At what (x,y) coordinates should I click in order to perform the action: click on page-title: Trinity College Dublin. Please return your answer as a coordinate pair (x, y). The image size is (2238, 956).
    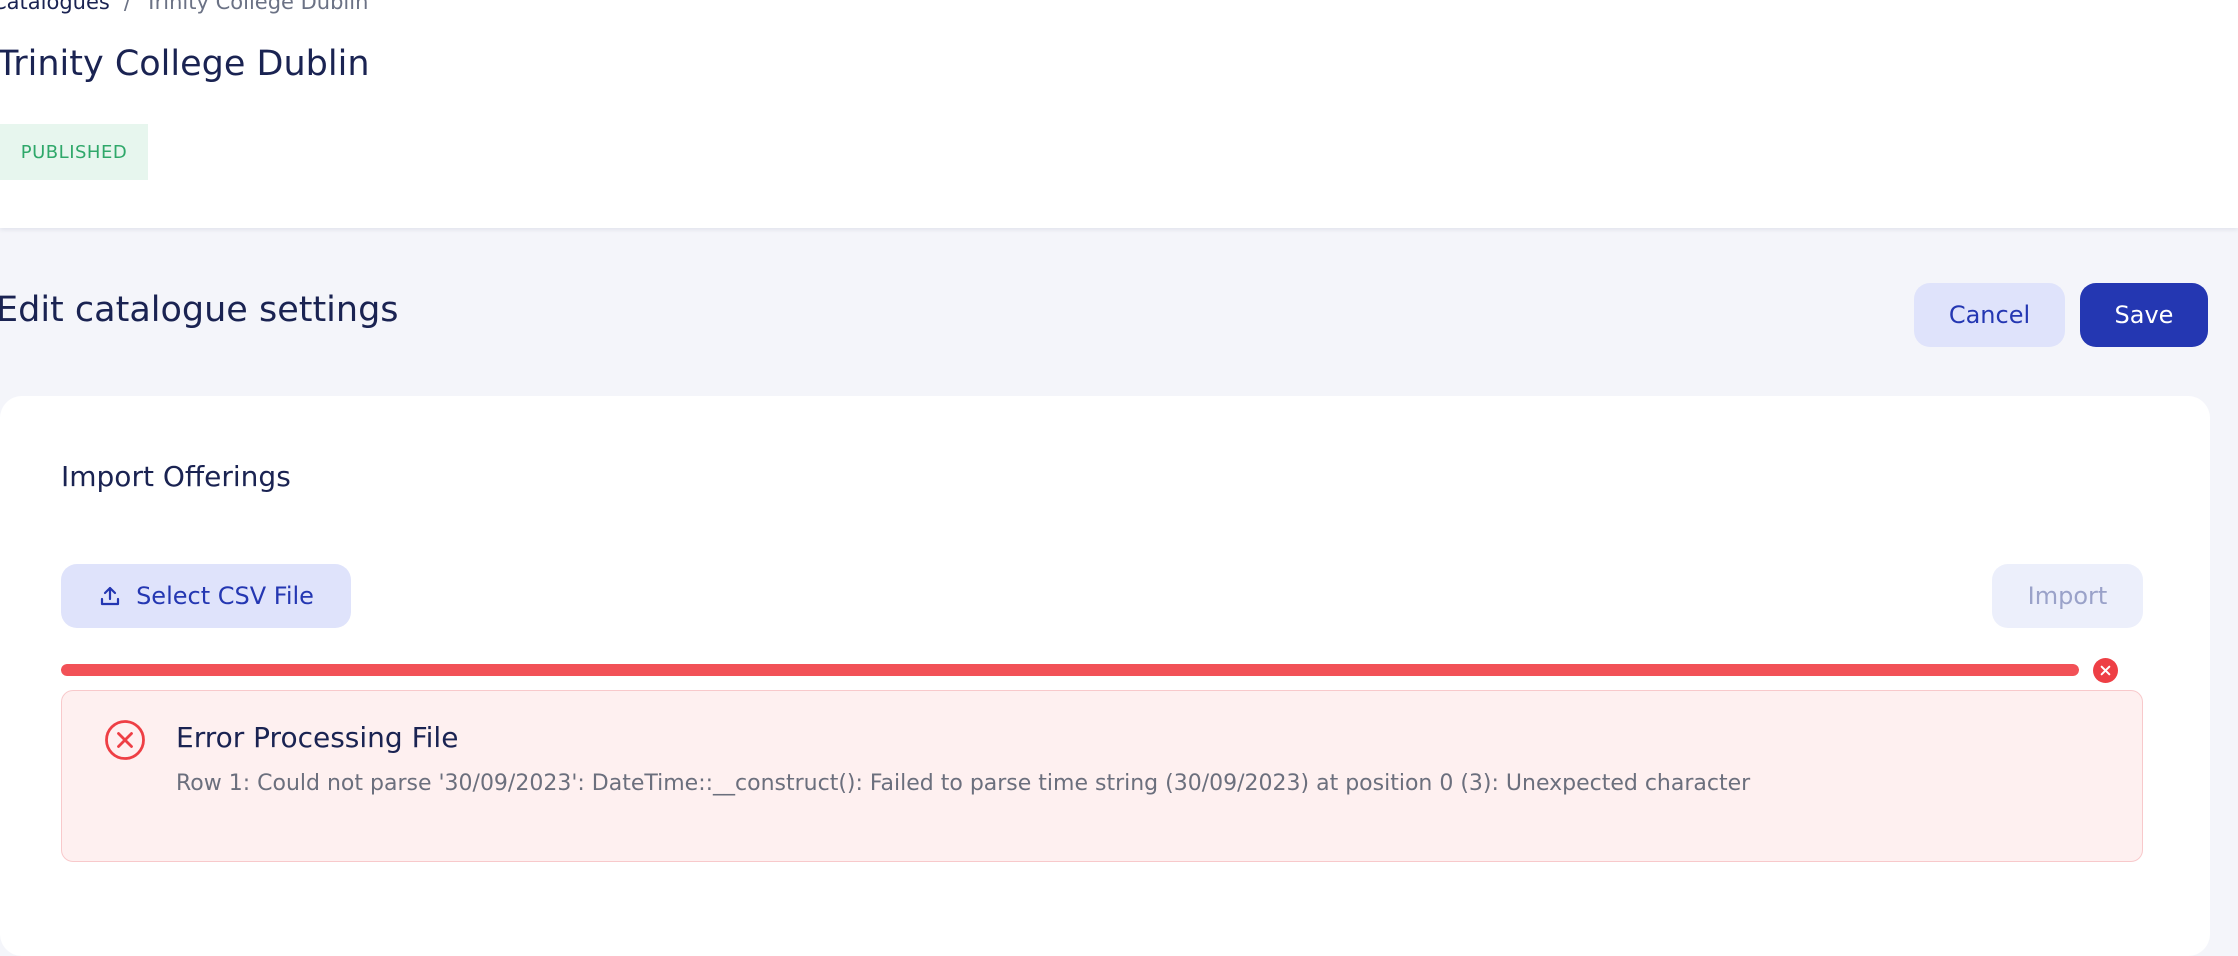
    Looking at the image, I should click on (185, 64).